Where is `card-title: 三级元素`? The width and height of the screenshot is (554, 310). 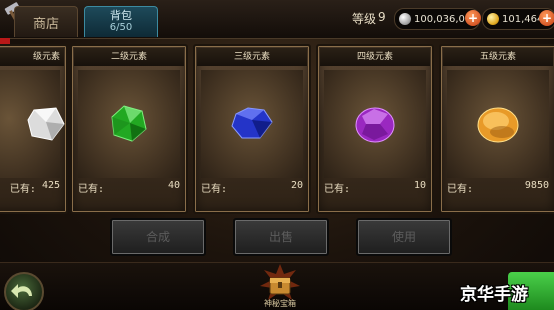 card-title: 三级元素 is located at coordinates (252, 57).